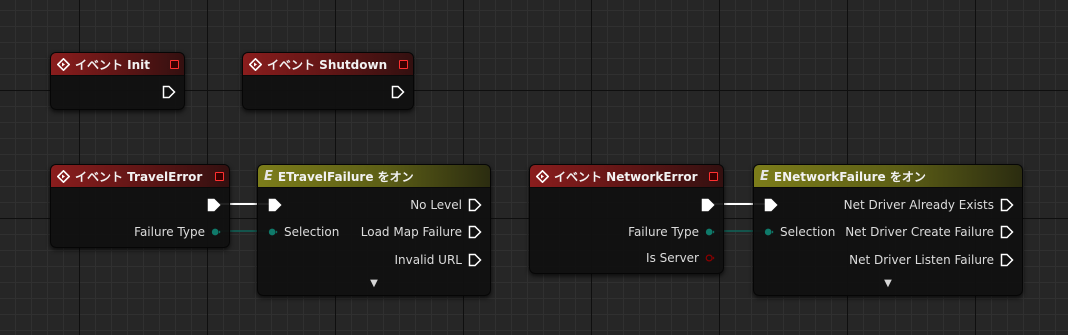 This screenshot has height=335, width=1068. I want to click on event-node-shutdown: イベント Shutdown, so click(328, 81).